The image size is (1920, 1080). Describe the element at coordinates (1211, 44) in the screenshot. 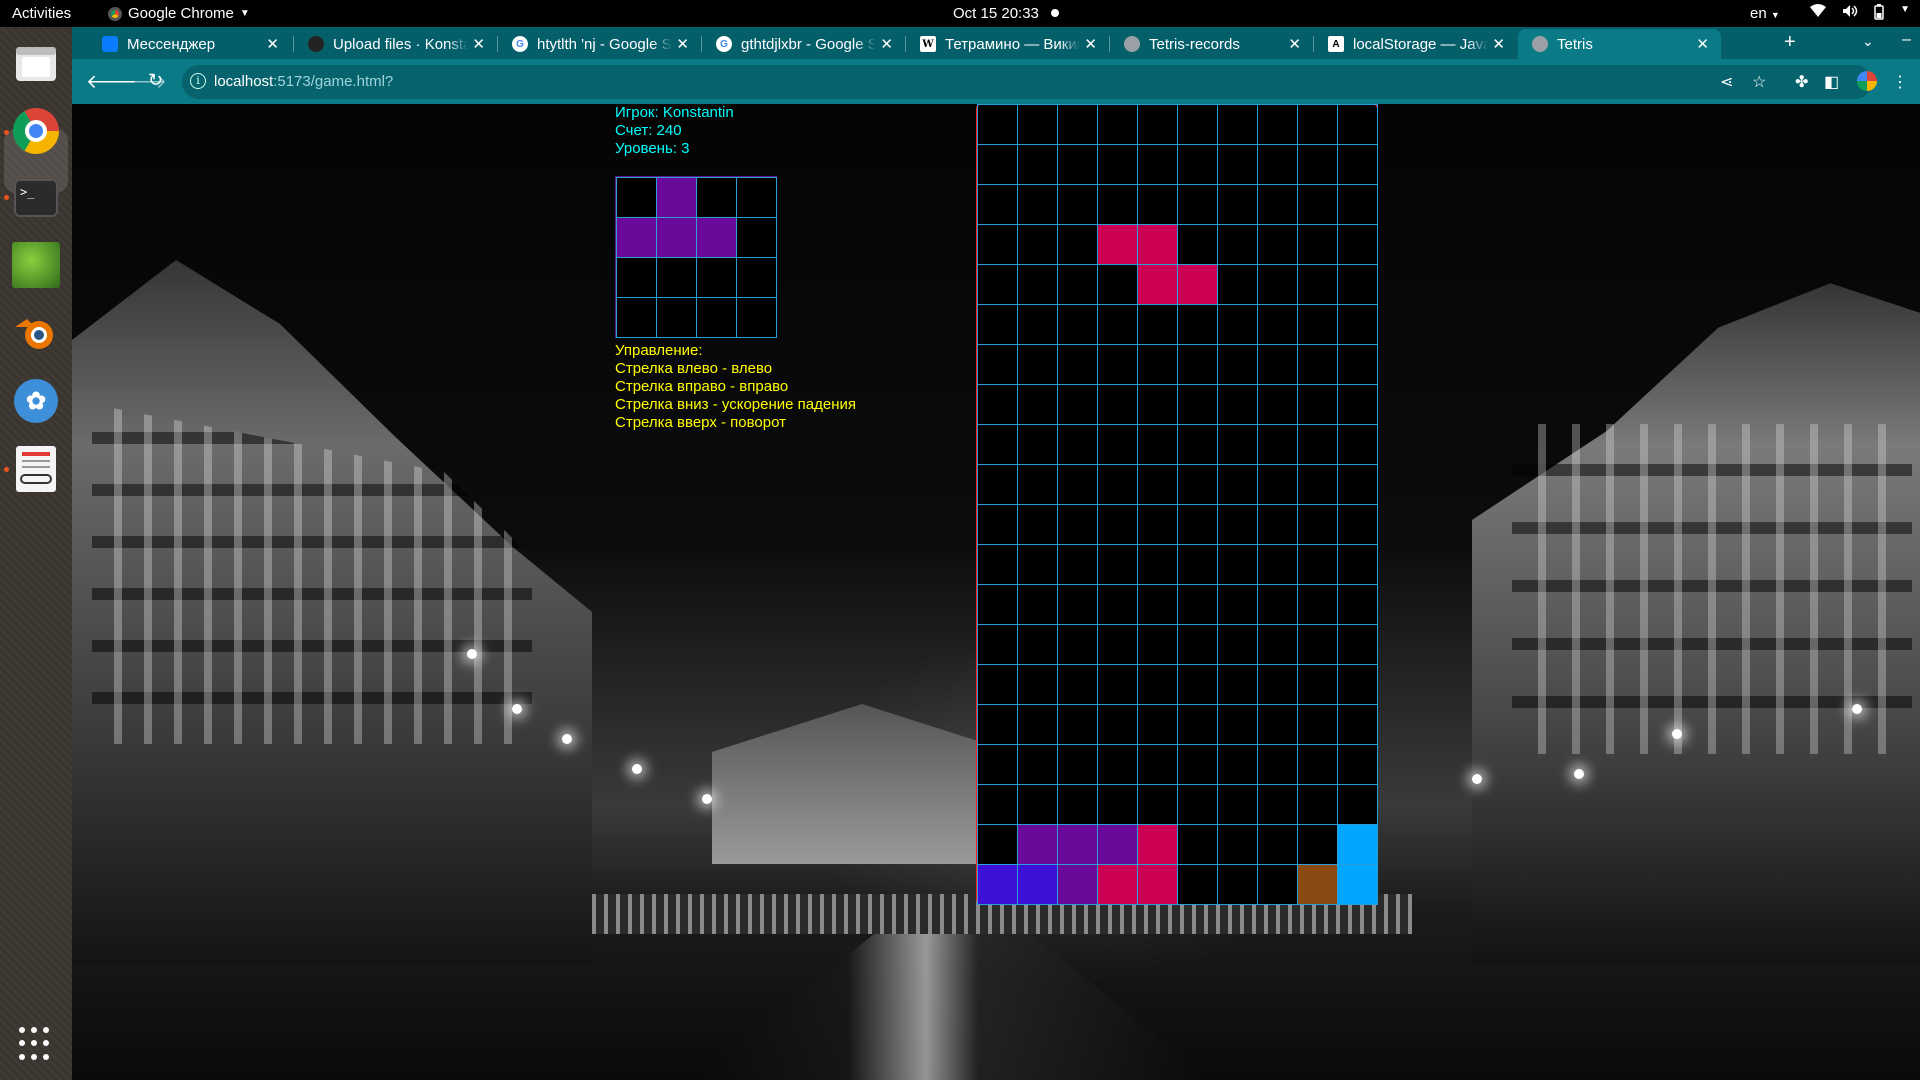

I see `tab: Tetris-records ✕` at that location.